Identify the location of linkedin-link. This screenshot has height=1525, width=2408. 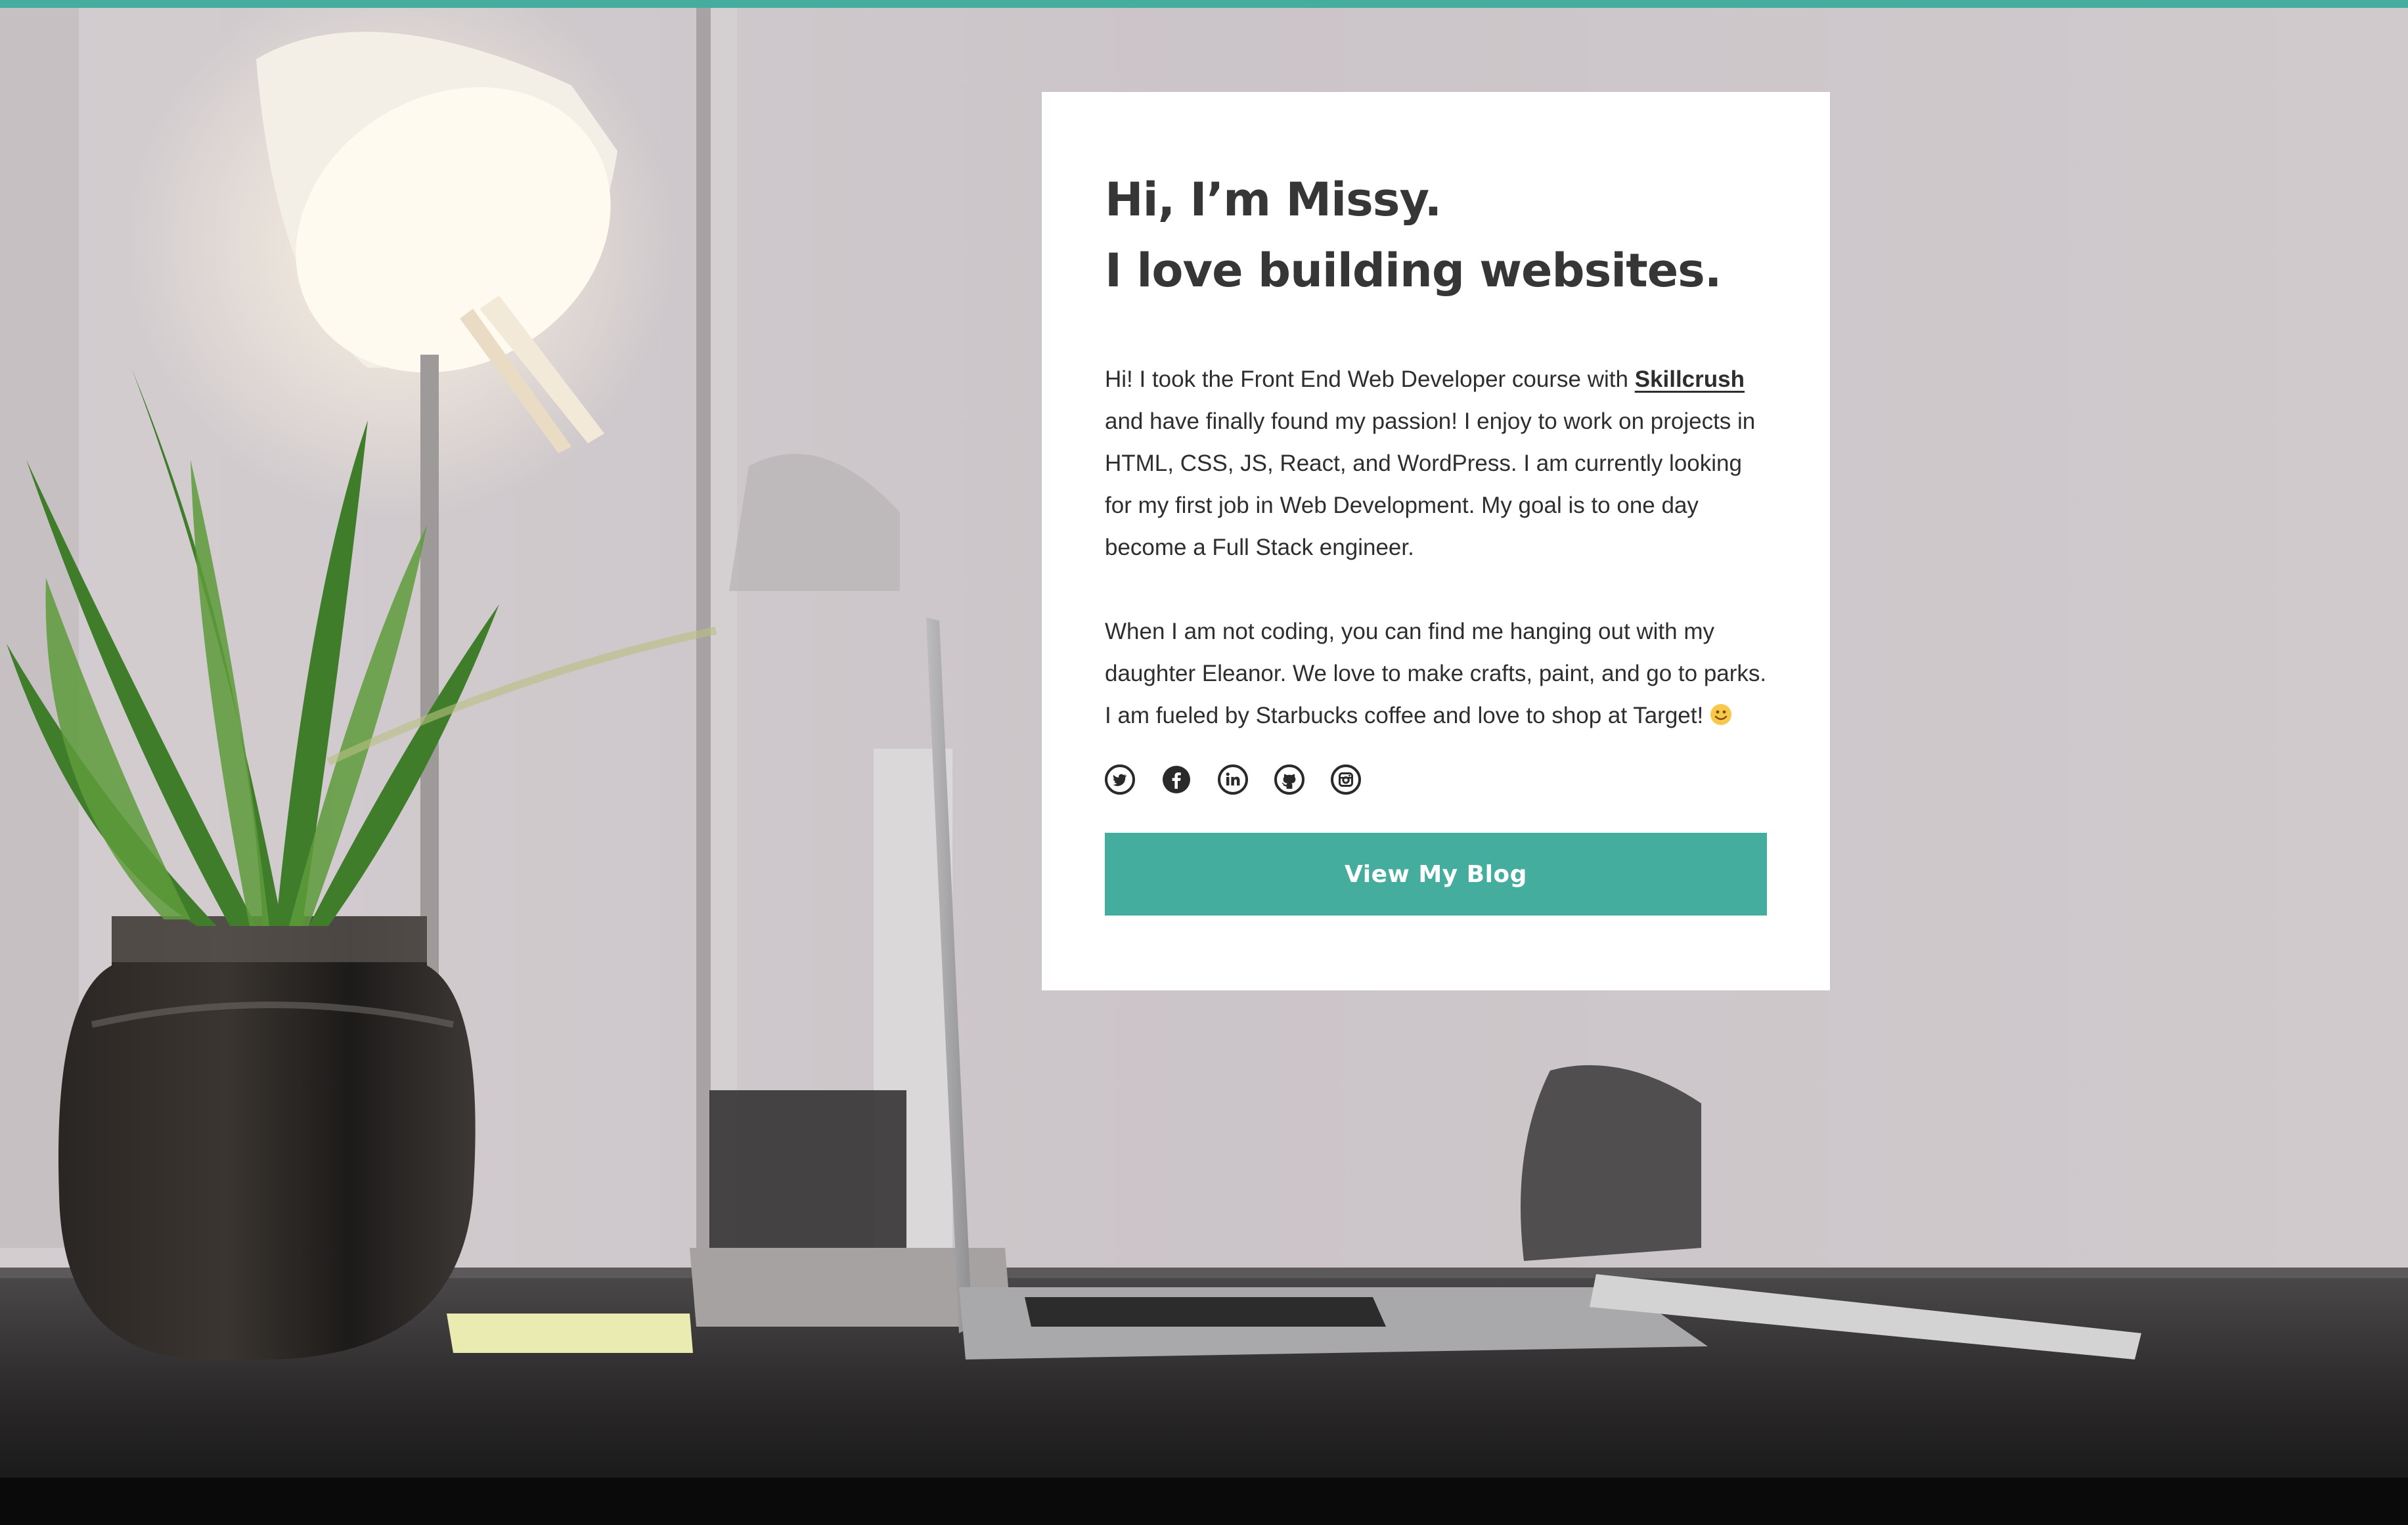
(1233, 779).